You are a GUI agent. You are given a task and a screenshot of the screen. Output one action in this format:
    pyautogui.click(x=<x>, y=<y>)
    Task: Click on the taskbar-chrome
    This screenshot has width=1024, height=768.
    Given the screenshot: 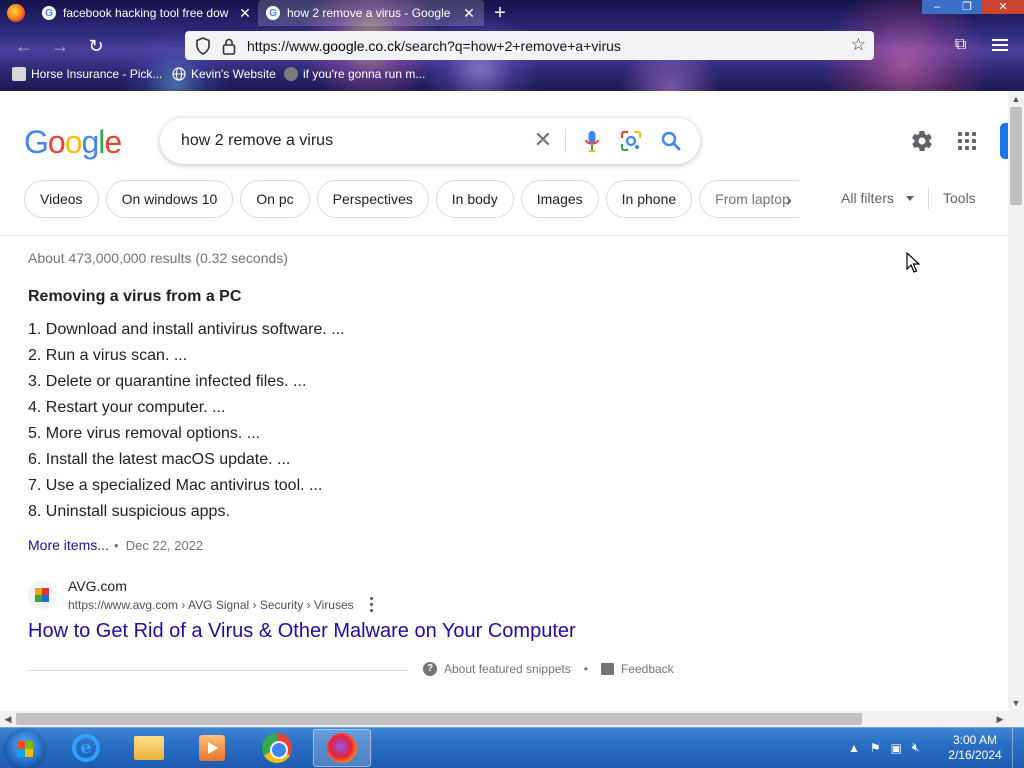 What is the action you would take?
    pyautogui.click(x=277, y=748)
    